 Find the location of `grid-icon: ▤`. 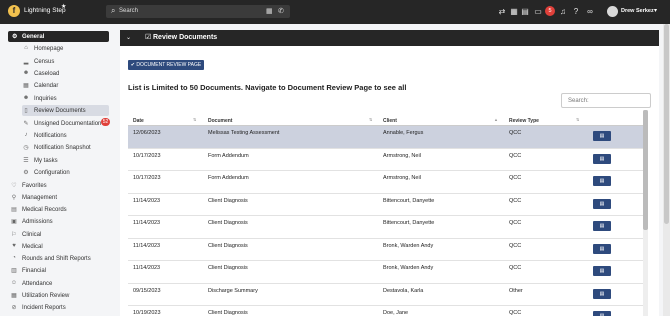

grid-icon: ▤ is located at coordinates (525, 11).